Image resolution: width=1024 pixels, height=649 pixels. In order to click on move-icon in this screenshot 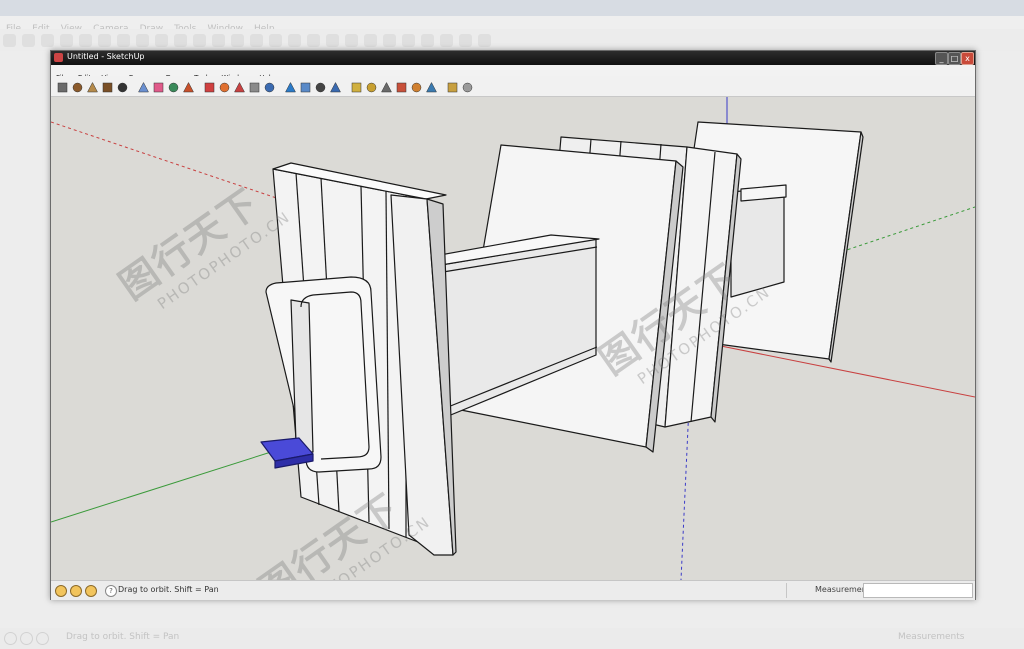, I will do `click(209, 86)`.